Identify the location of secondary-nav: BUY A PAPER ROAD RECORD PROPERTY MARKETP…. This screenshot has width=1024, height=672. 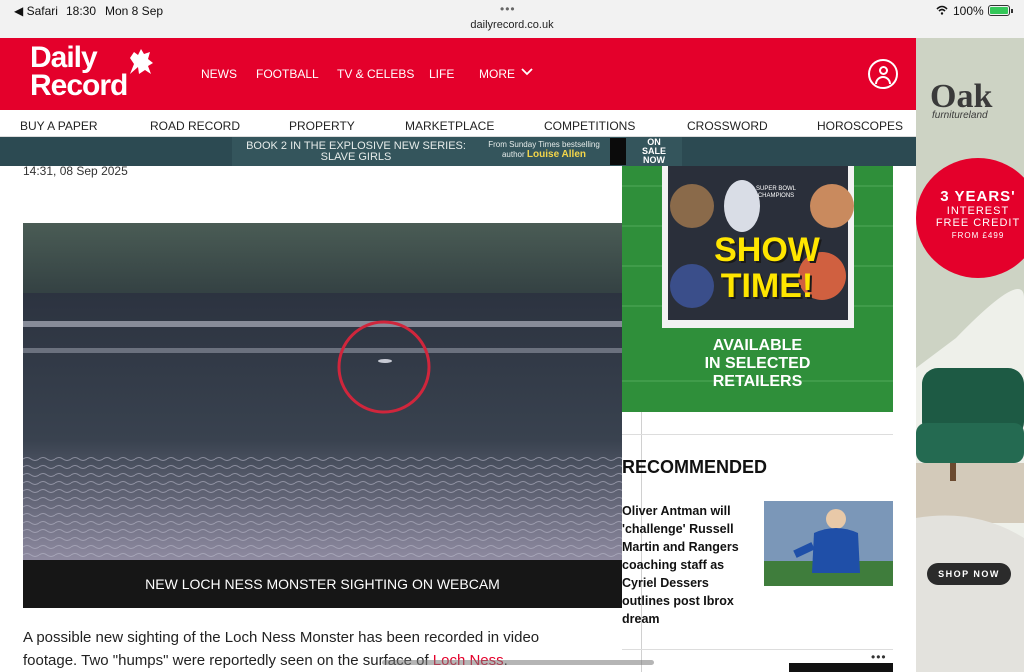
(458, 123).